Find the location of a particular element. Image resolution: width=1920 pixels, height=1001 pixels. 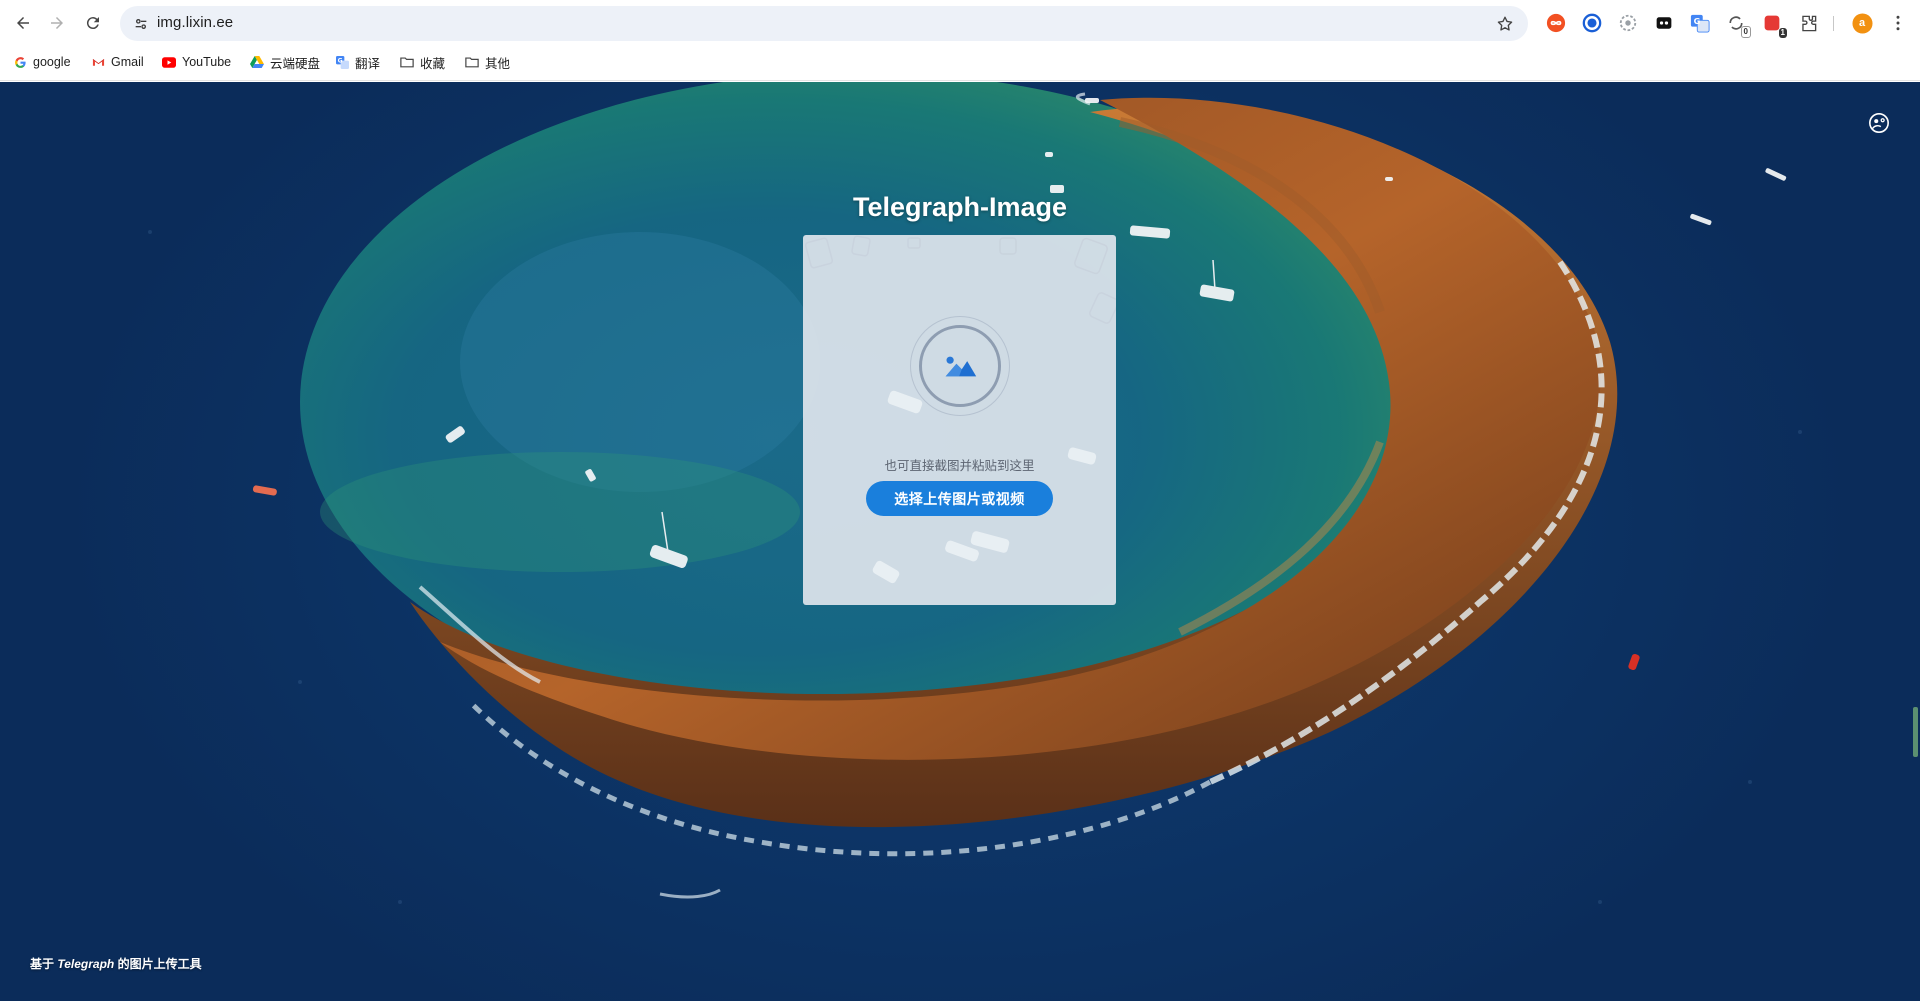

url-text: img.lixin.ee is located at coordinates (195, 22).